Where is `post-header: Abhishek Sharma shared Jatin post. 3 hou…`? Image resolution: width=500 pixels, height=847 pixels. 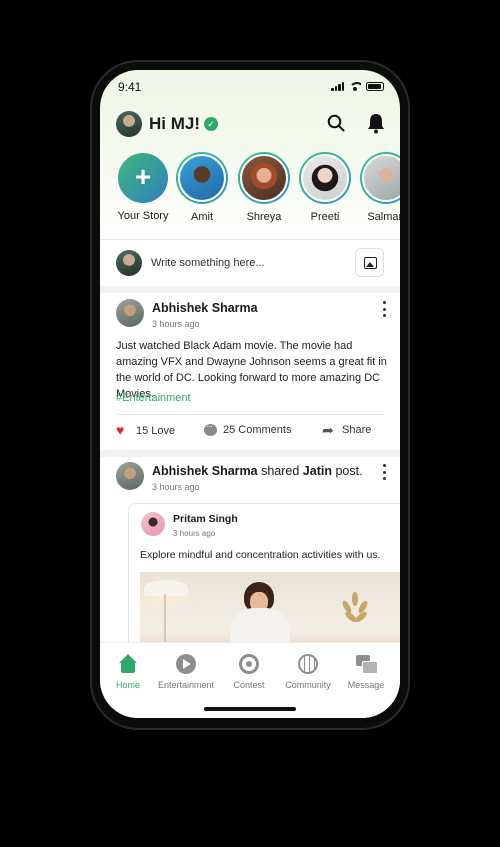 post-header: Abhishek Sharma shared Jatin post. 3 hou… is located at coordinates (251, 478).